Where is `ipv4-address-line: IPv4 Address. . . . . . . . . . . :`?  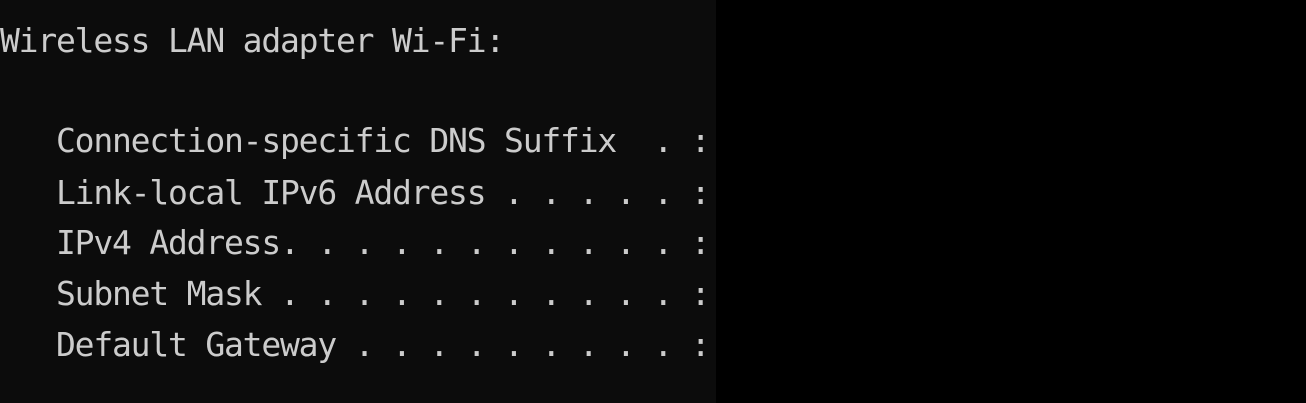 ipv4-address-line: IPv4 Address. . . . . . . . . . . : is located at coordinates (383, 242).